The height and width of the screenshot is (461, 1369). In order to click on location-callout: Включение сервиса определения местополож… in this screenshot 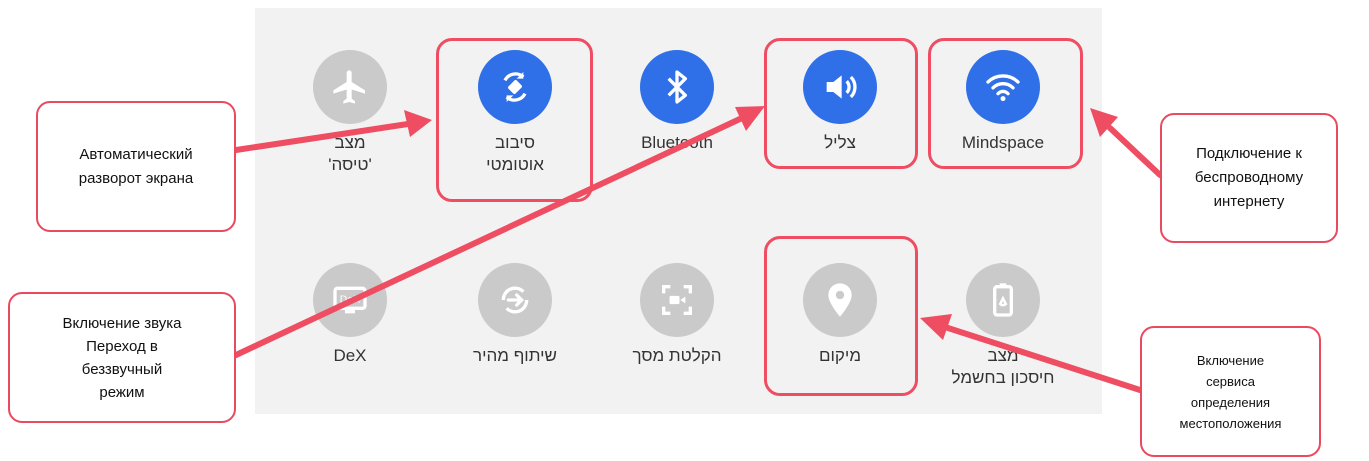, I will do `click(1230, 391)`.